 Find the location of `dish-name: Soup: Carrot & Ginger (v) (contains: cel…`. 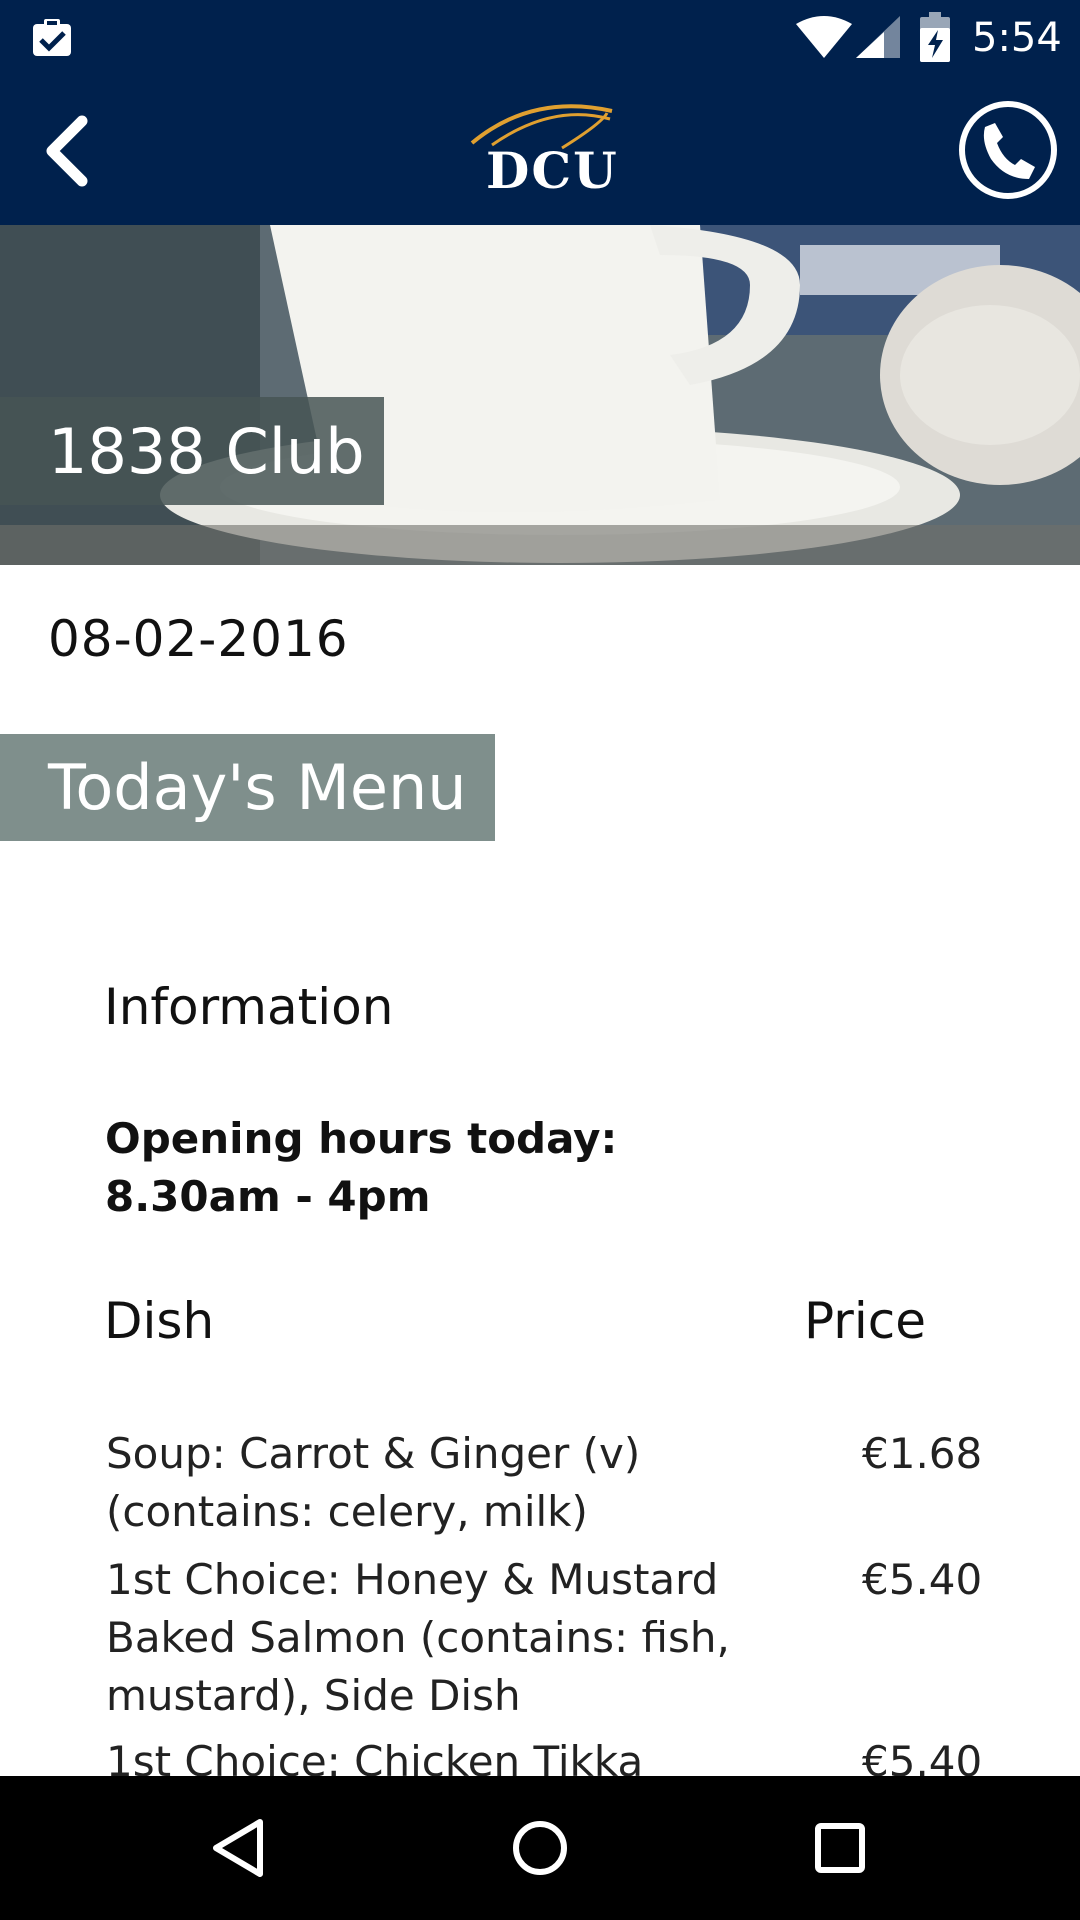

dish-name: Soup: Carrot & Ginger (v) (contains: cel… is located at coordinates (373, 1482).